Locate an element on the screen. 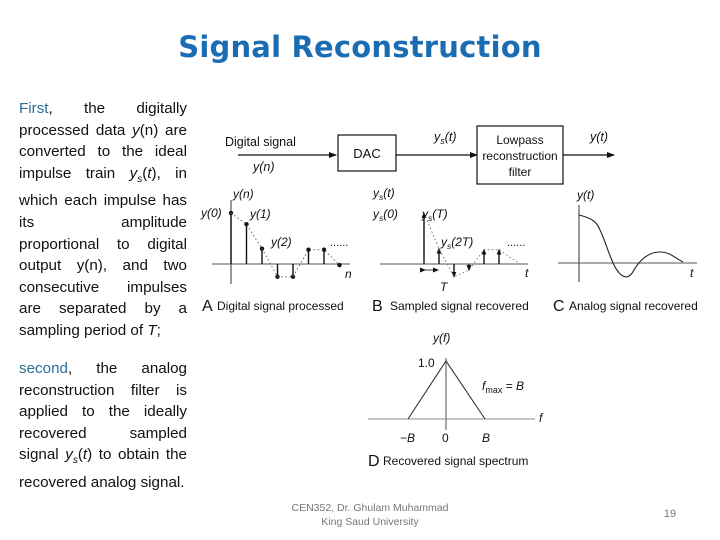 The height and width of the screenshot is (540, 720). panel-c-y-label: y(t) is located at coordinates (585, 195).